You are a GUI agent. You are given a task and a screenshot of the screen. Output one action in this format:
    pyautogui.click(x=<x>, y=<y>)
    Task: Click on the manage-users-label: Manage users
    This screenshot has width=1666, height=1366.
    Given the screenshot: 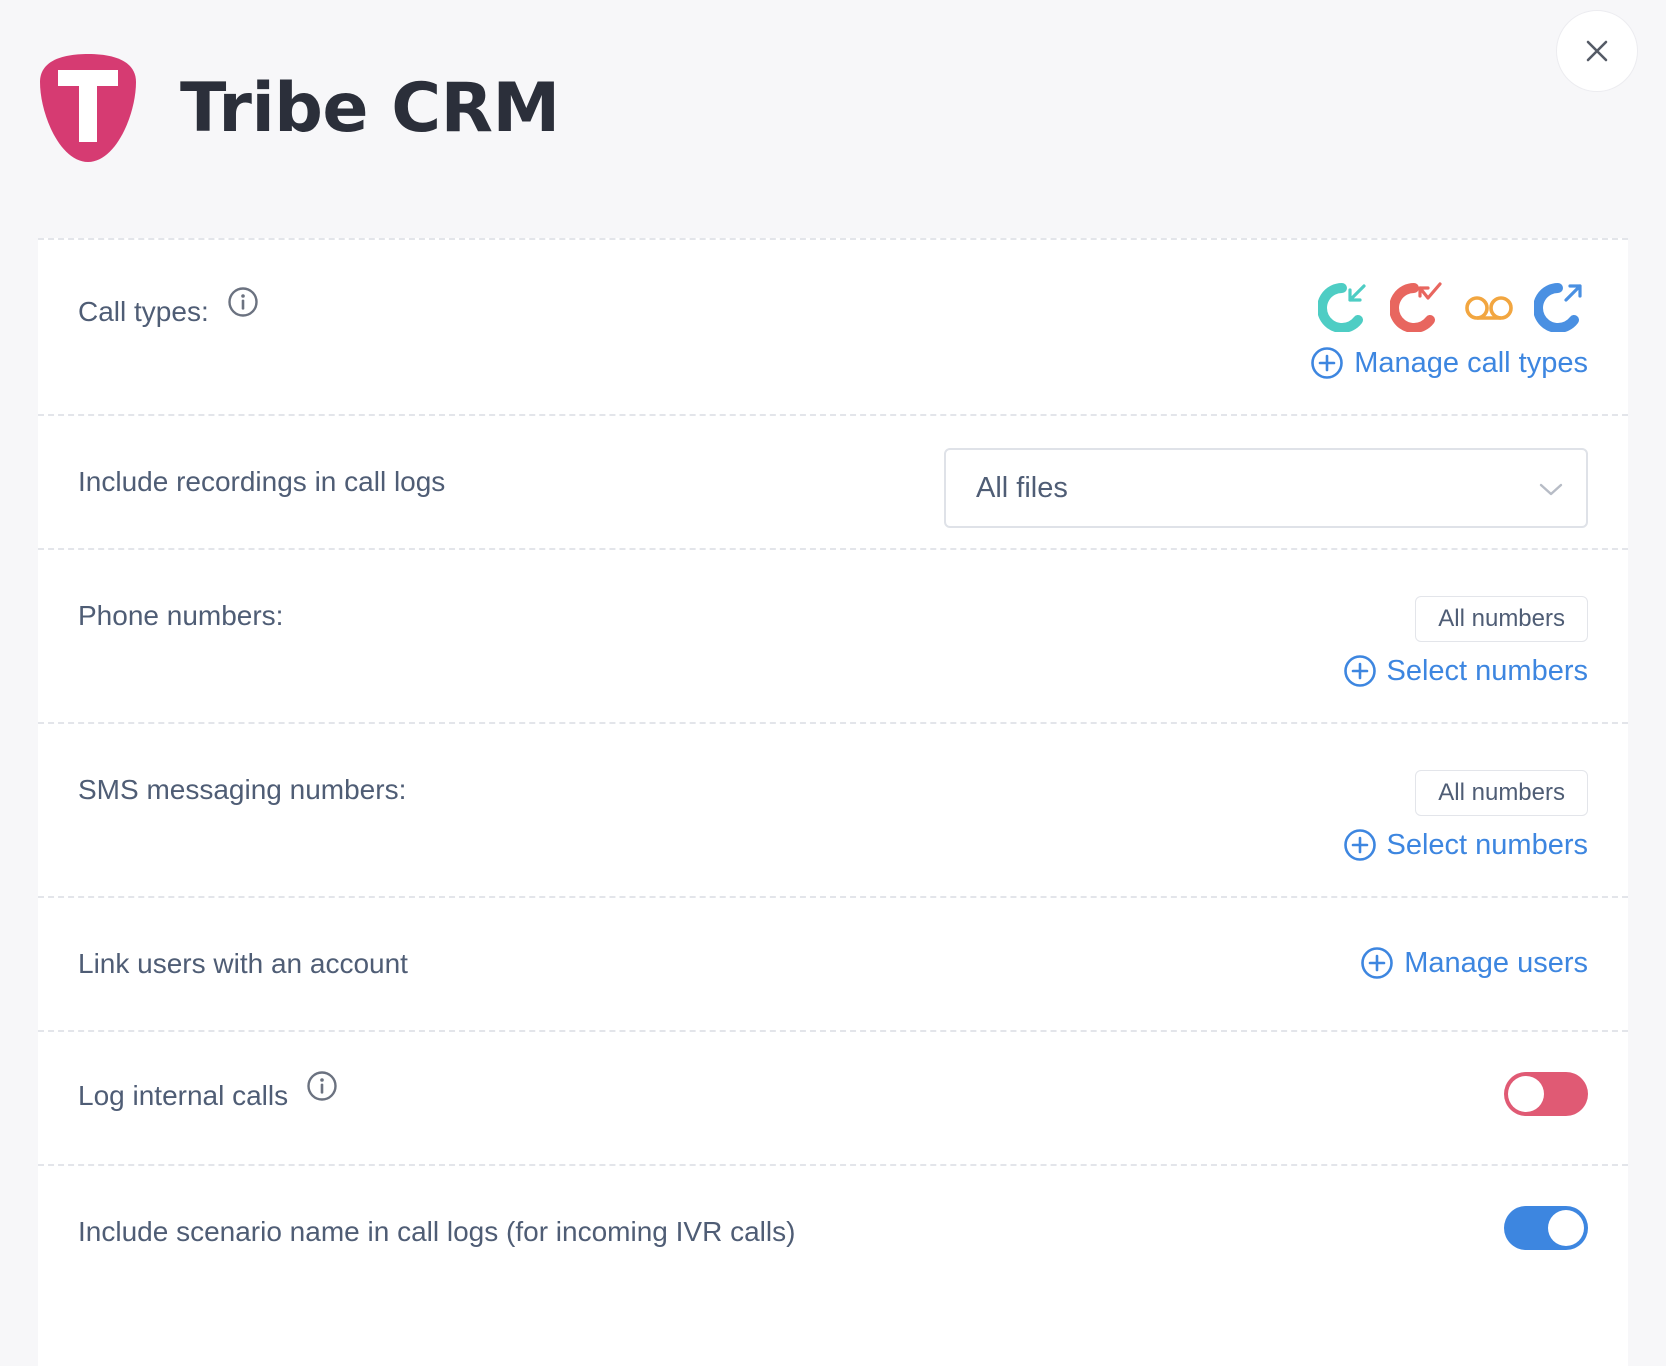 What is the action you would take?
    pyautogui.click(x=1496, y=962)
    